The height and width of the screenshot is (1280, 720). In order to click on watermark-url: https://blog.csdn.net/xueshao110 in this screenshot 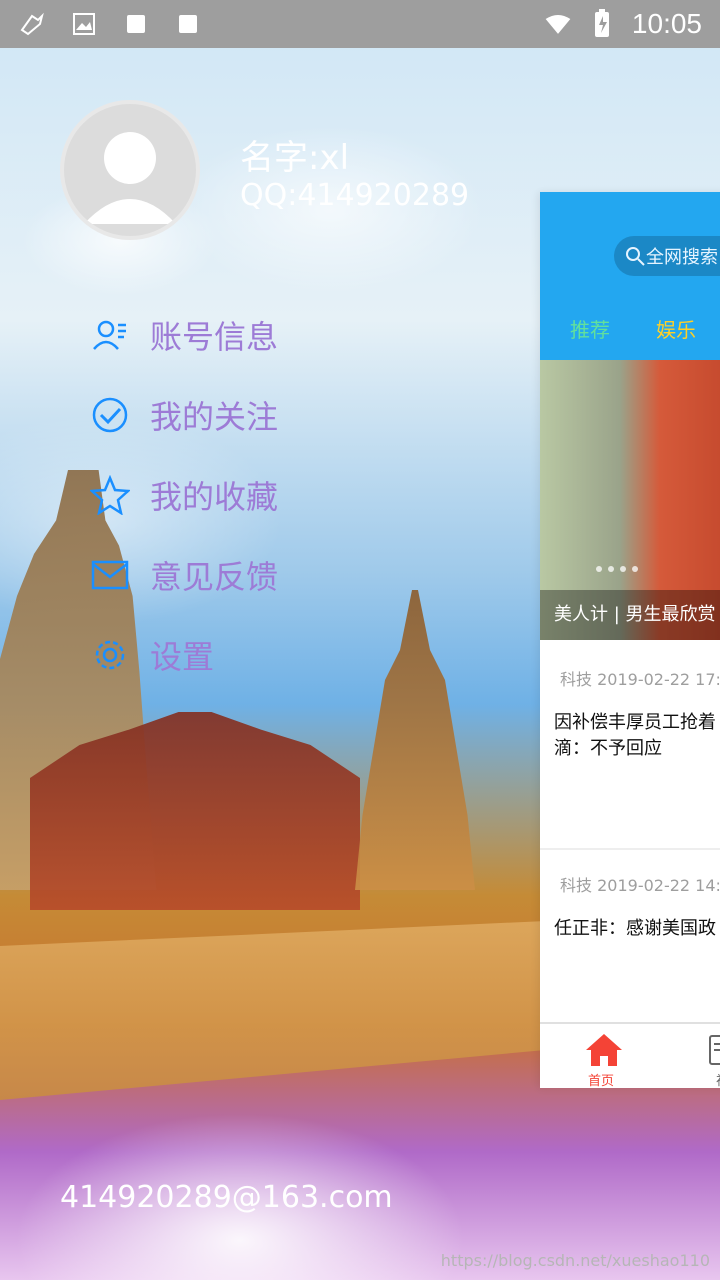, I will do `click(575, 1260)`.